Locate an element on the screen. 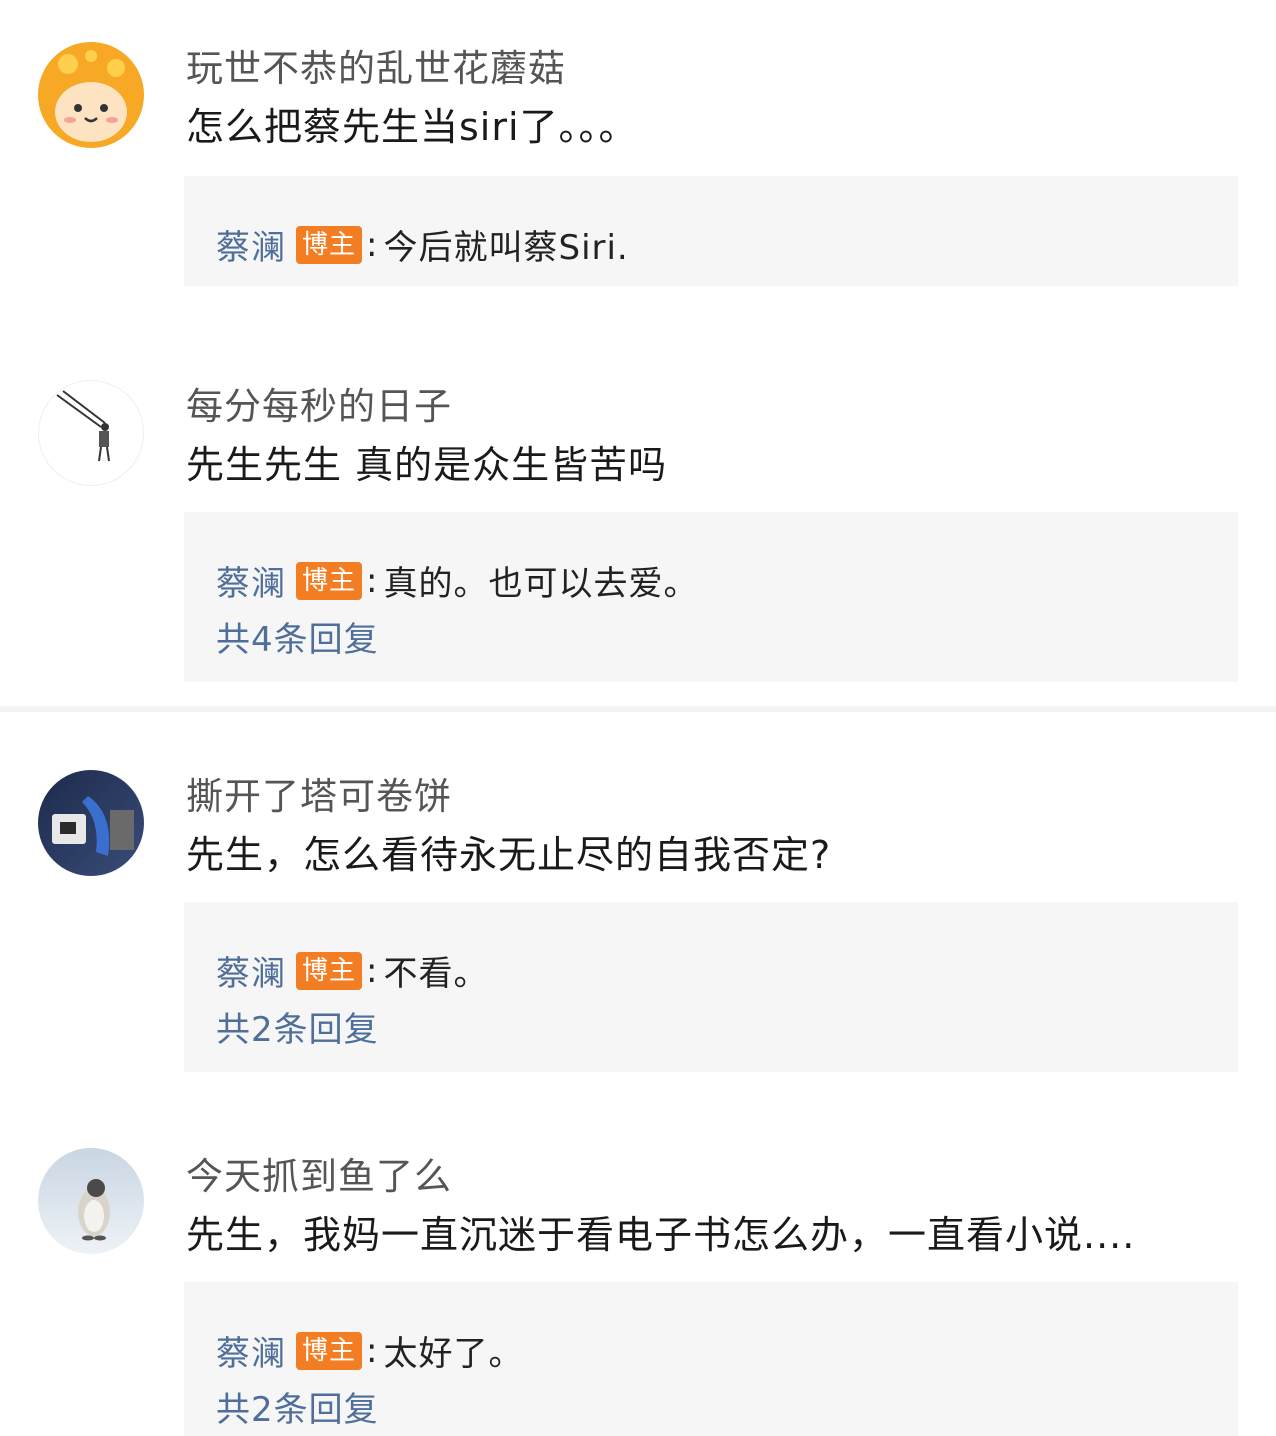  comment-username: 今天抓到鱼了么 is located at coordinates (319, 1173).